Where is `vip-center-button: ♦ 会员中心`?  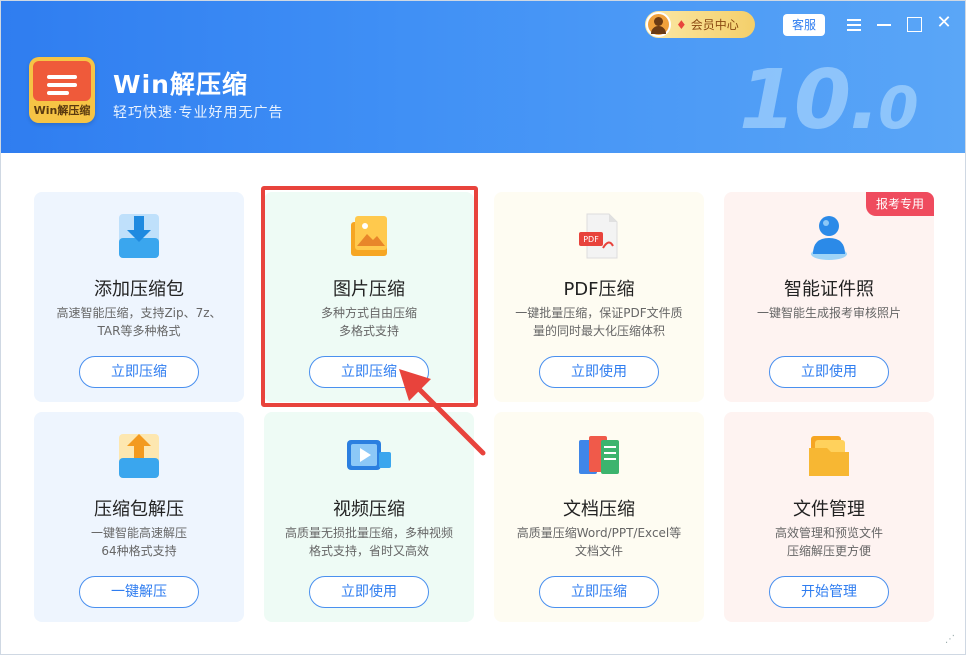
vip-center-button: ♦ 会员中心 is located at coordinates (700, 24).